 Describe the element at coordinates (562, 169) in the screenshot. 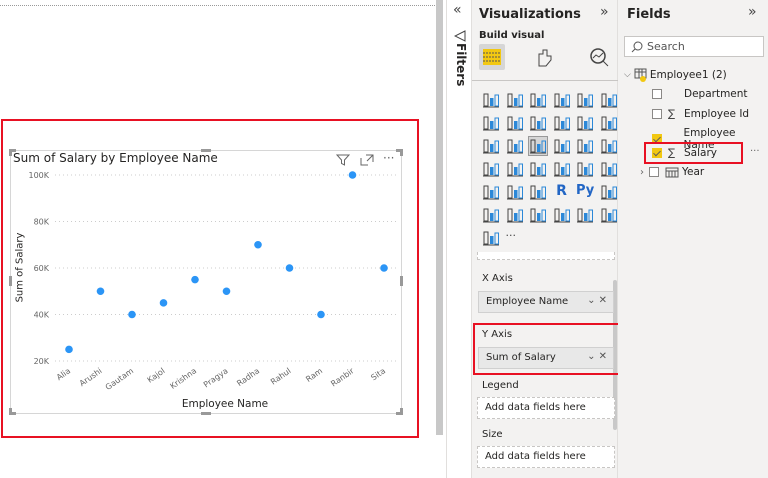

I see `card-icon` at that location.